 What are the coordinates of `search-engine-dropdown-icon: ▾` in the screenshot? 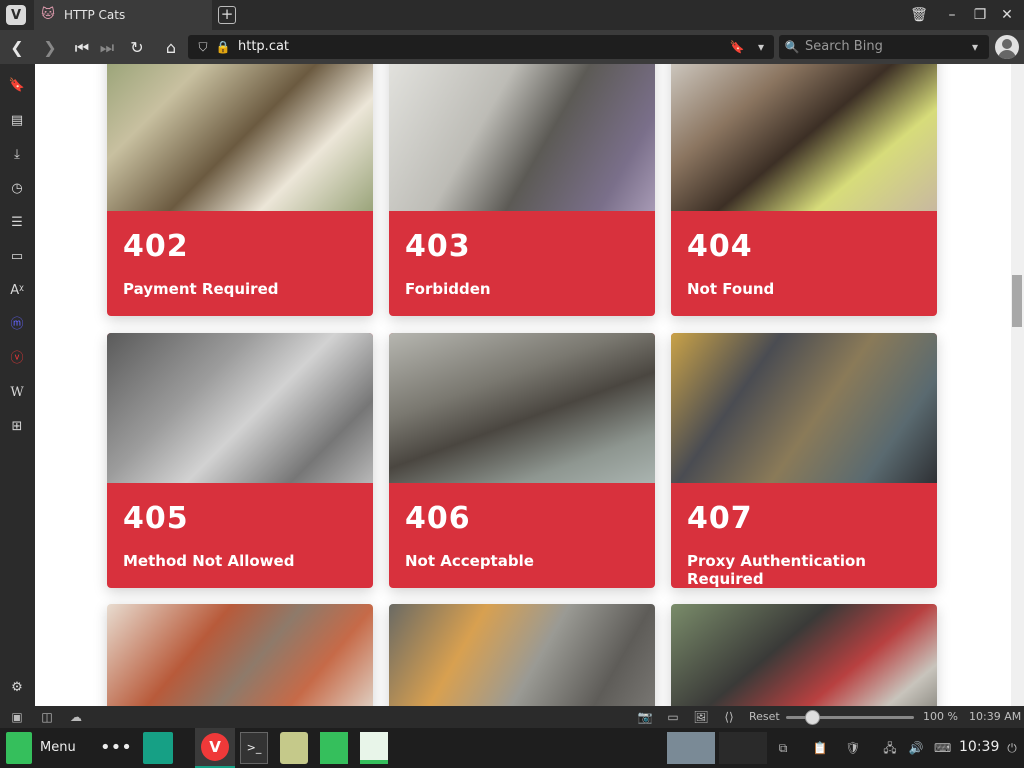 It's located at (975, 47).